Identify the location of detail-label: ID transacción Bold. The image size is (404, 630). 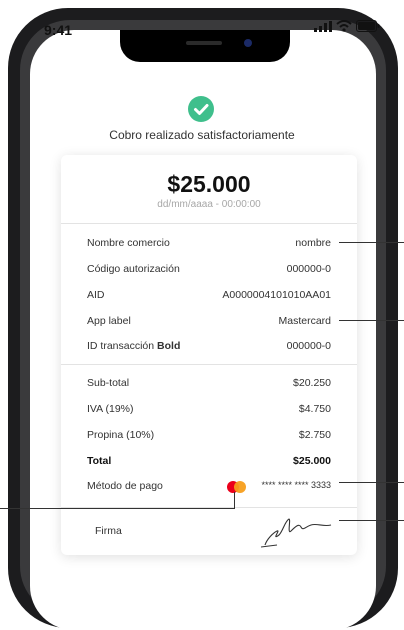
(133, 346).